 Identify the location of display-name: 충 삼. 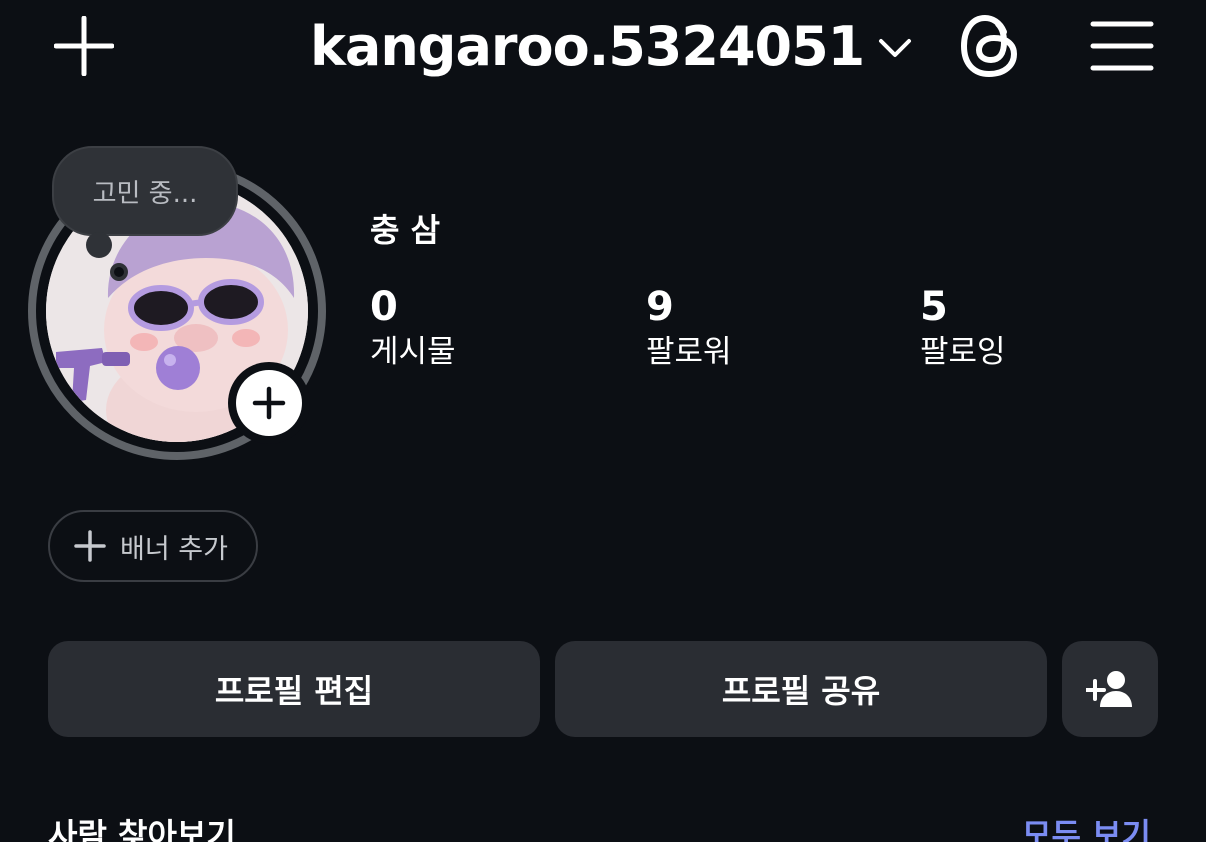
(405, 230).